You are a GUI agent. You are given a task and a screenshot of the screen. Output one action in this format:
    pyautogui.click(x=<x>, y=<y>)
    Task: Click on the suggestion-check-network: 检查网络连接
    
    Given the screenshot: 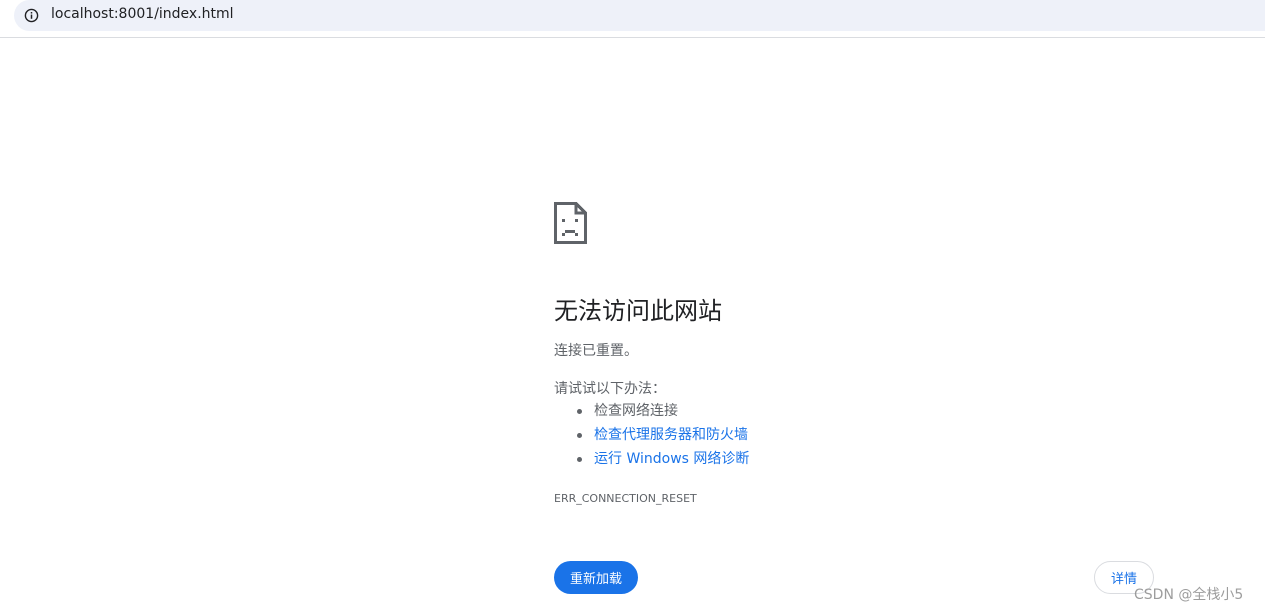 What is the action you would take?
    pyautogui.click(x=651, y=414)
    